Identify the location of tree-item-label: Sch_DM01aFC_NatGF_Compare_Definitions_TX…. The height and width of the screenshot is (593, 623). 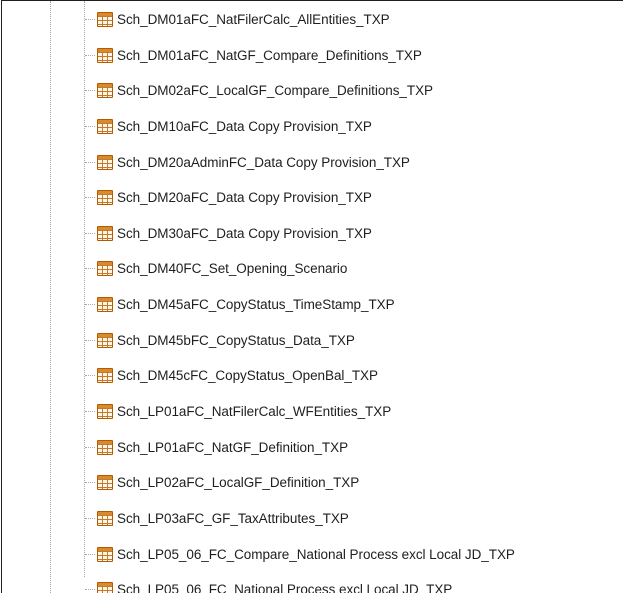
(269, 55).